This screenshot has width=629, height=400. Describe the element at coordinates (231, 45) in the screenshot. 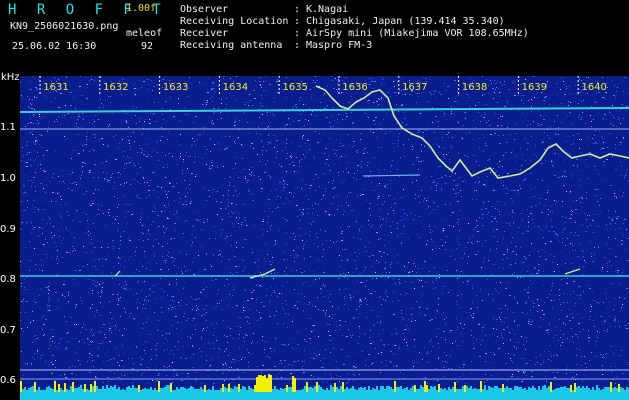

I see `info-label: Receiving antenna` at that location.